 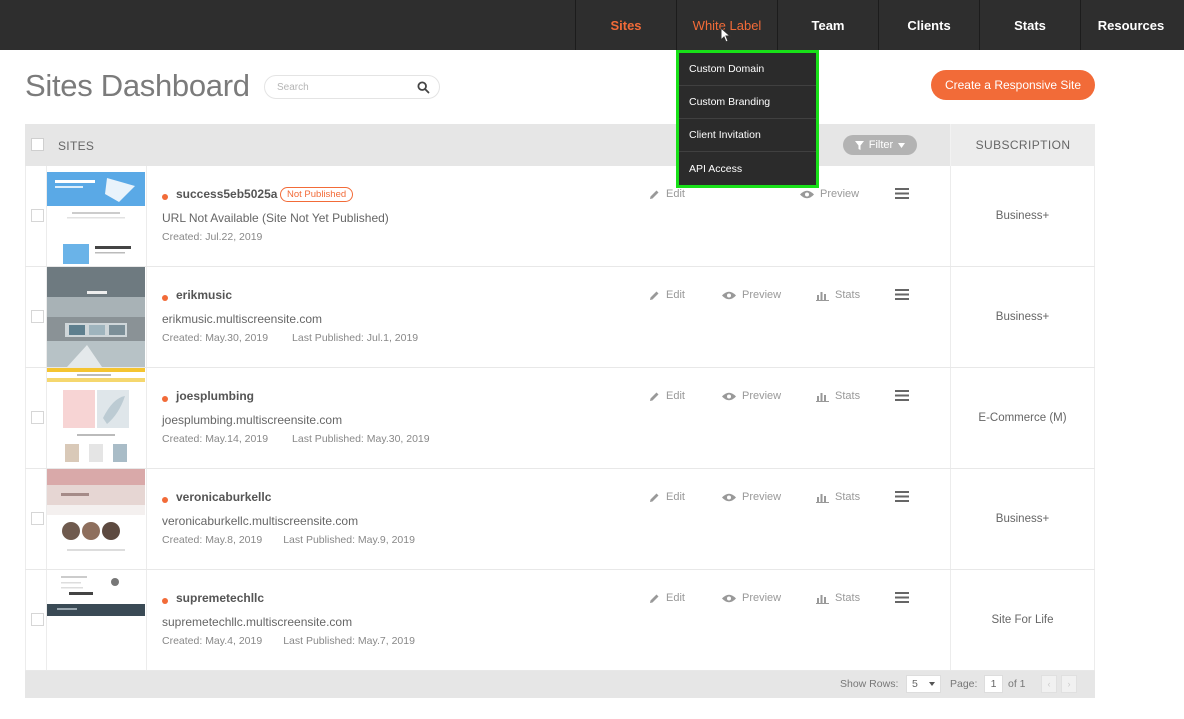 I want to click on site-name: joesplumbing, so click(x=215, y=396).